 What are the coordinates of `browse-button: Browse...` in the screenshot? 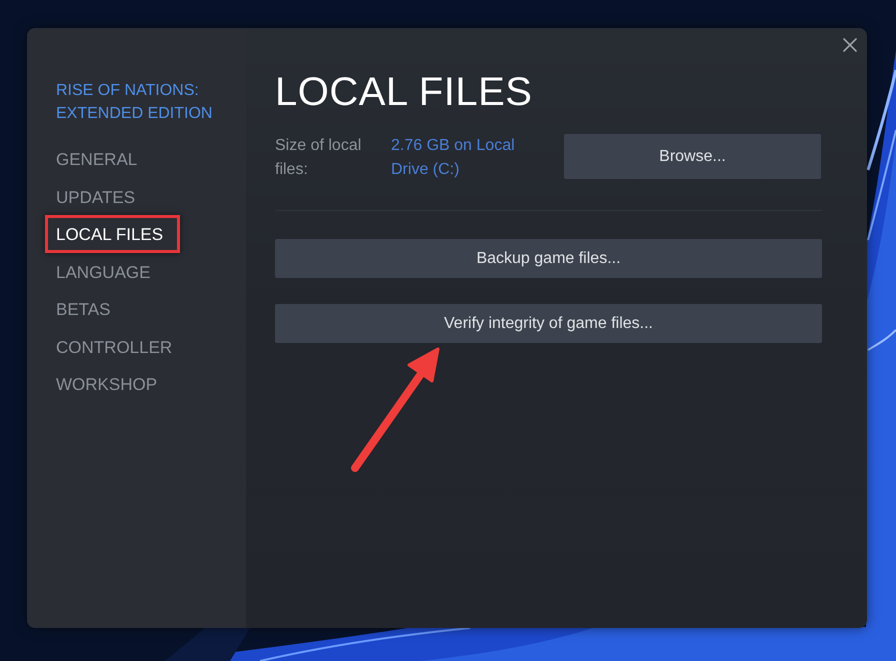 It's located at (692, 156).